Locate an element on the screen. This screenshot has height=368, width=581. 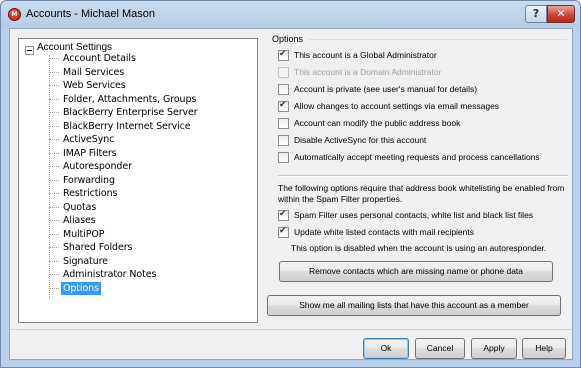
tree-item-label: Options is located at coordinates (81, 288).